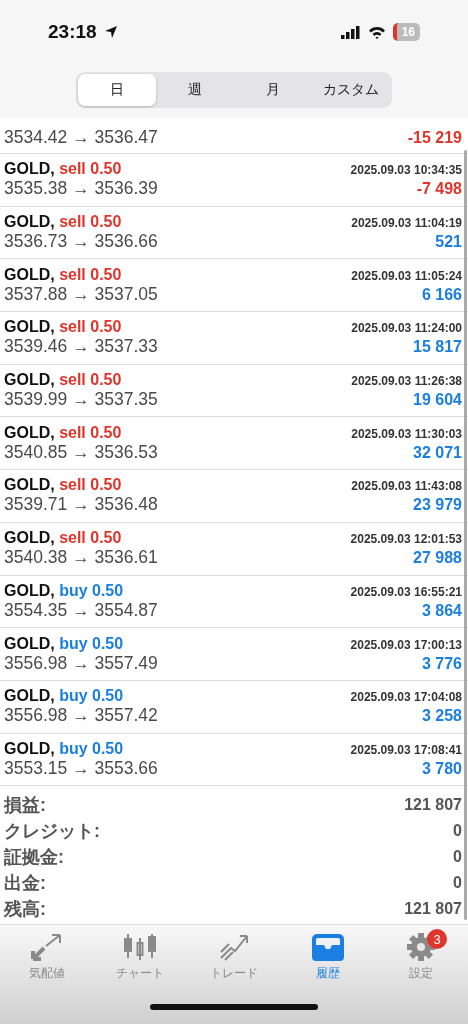 The image size is (468, 1024). I want to click on deal-profit: 521, so click(448, 242).